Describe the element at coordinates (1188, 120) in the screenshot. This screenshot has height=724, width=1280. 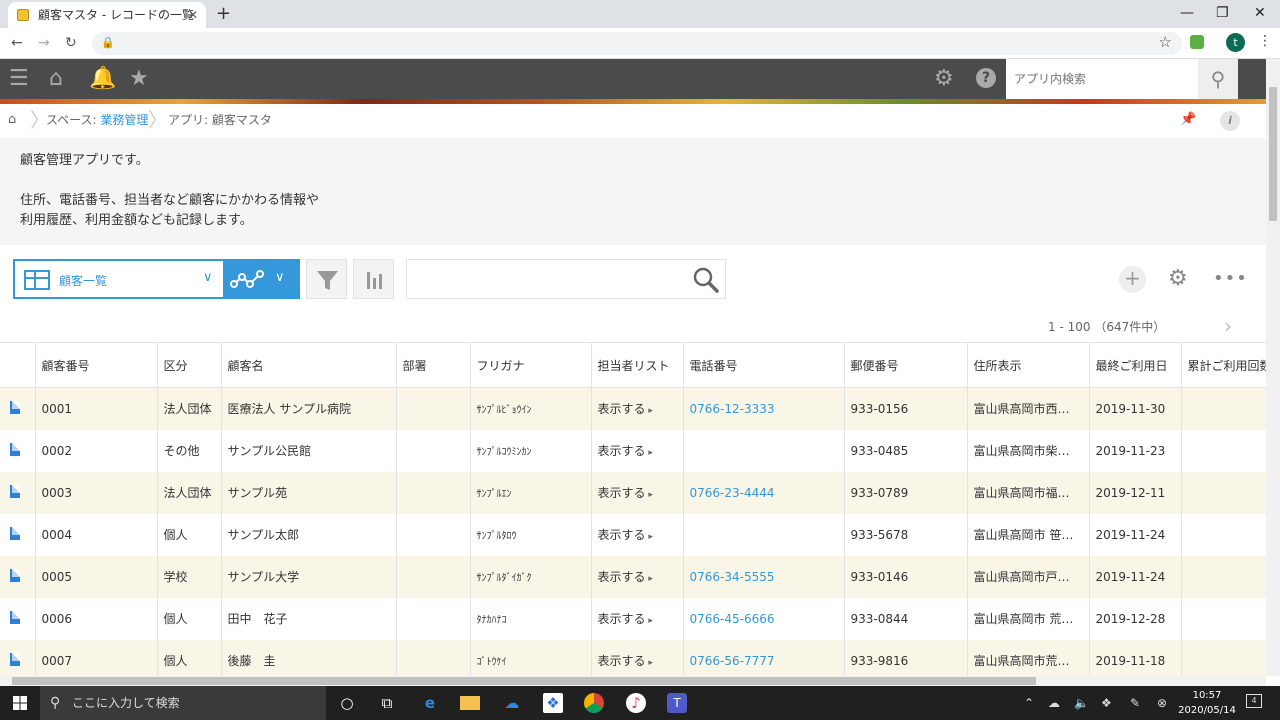
I see `pin-icon: 📌` at that location.